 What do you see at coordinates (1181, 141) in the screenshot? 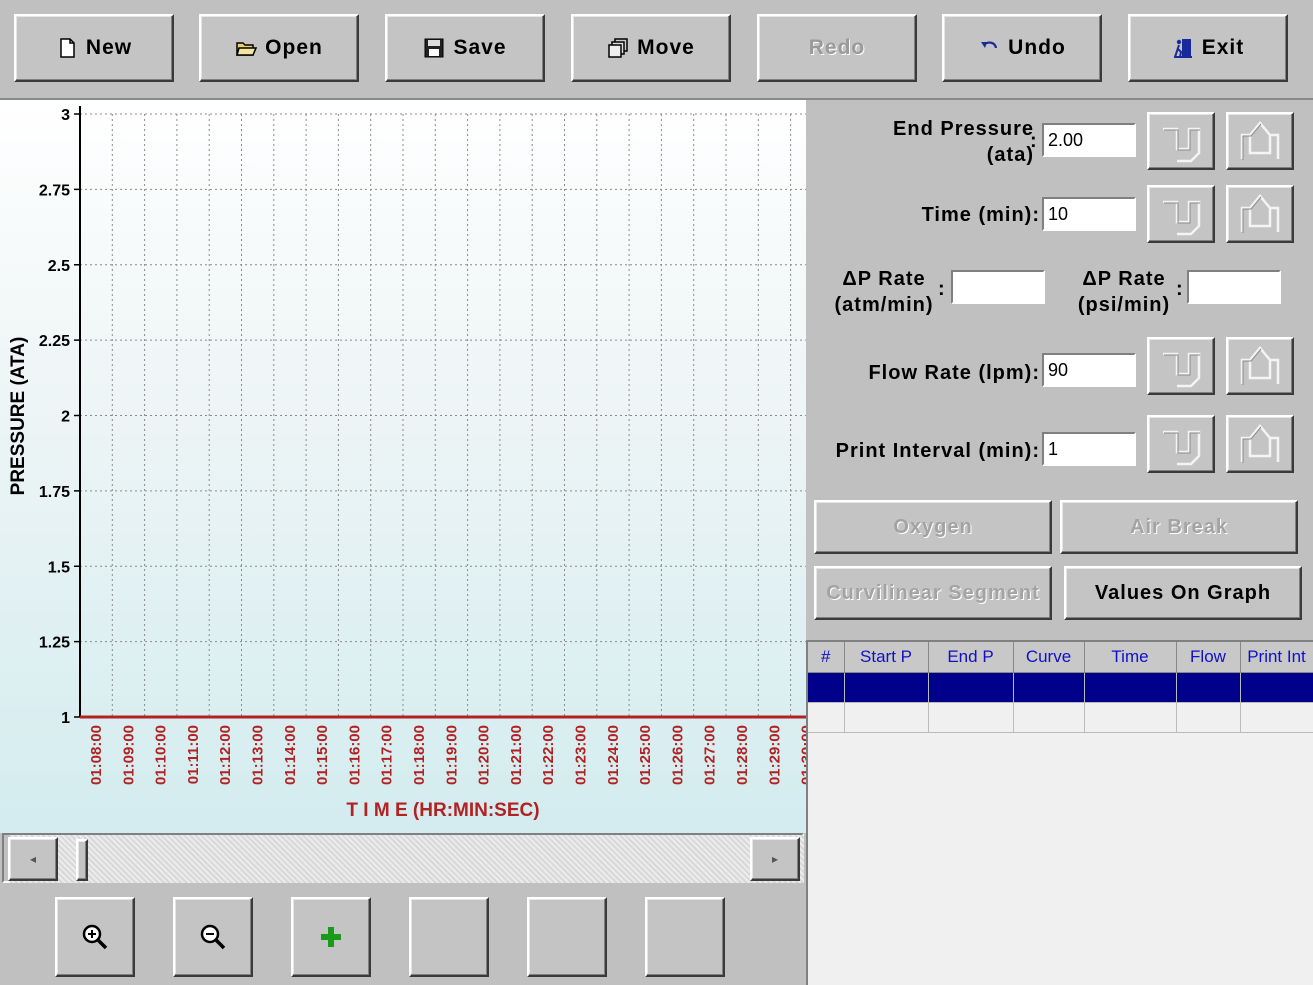
I see `end-pressure-step-down-button` at bounding box center [1181, 141].